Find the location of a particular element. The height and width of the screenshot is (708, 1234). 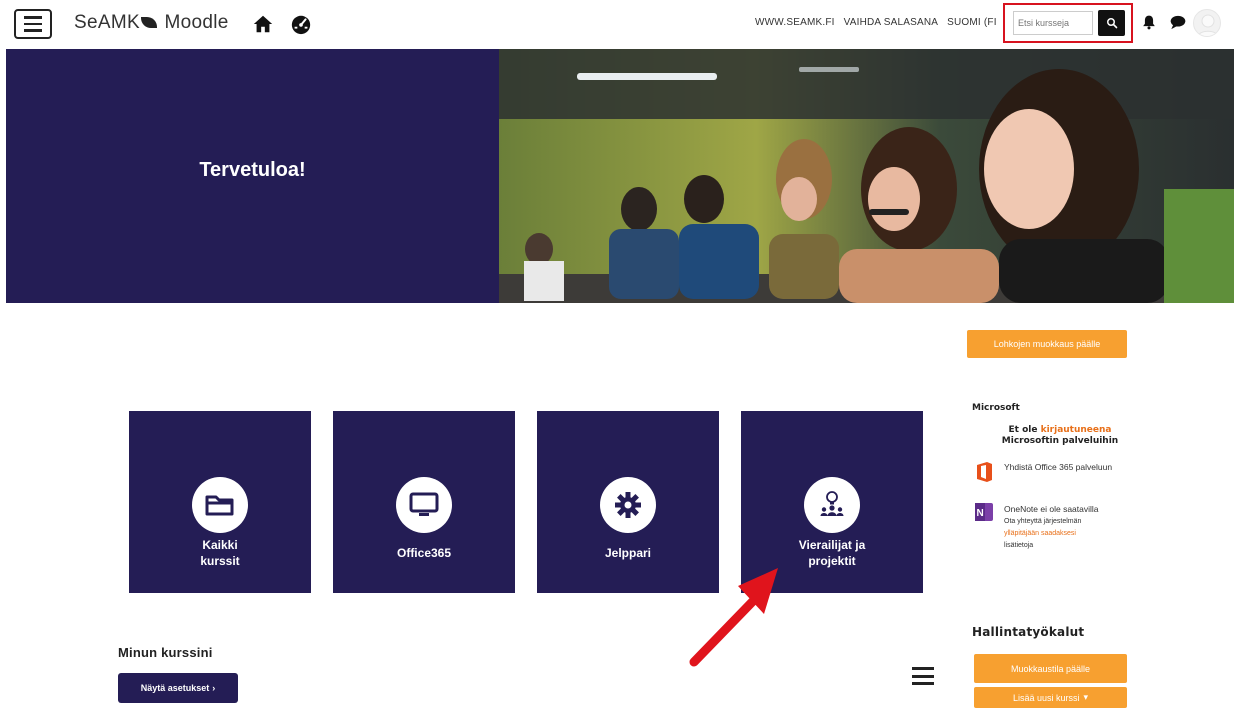

tile-label-jelppari: Jelppari is located at coordinates (628, 553).